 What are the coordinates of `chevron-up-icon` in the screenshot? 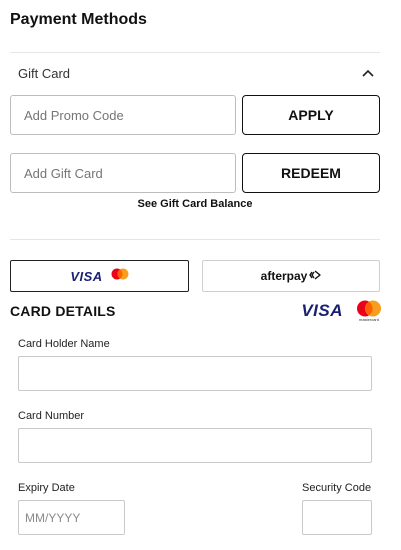 It's located at (368, 73).